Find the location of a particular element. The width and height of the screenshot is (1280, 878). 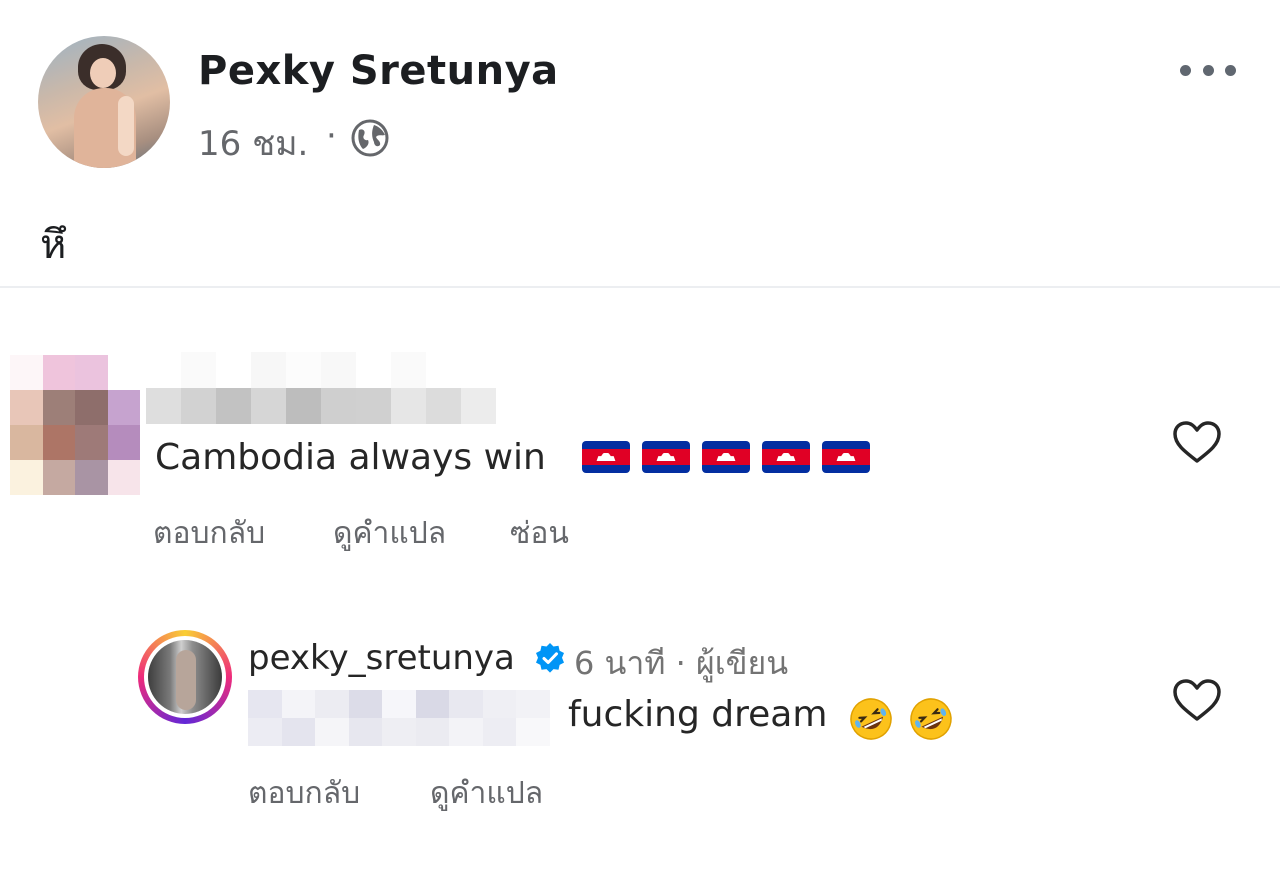

post-author-avatar is located at coordinates (104, 102).